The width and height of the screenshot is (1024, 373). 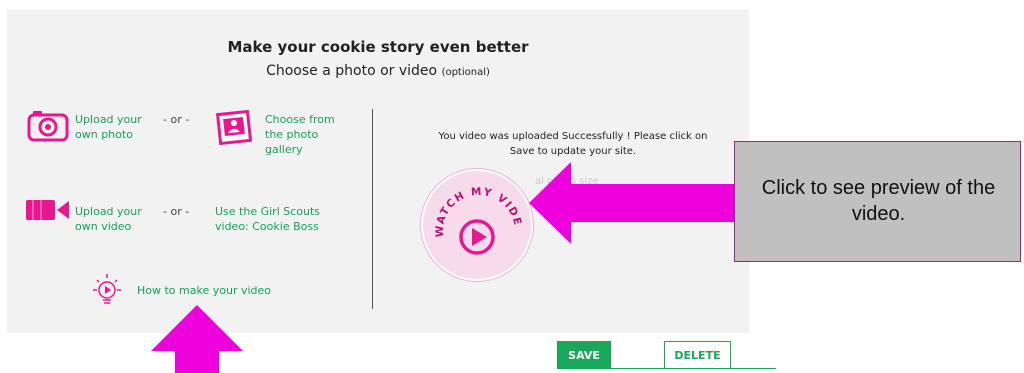 I want to click on callout-arrow-left, so click(x=635, y=203).